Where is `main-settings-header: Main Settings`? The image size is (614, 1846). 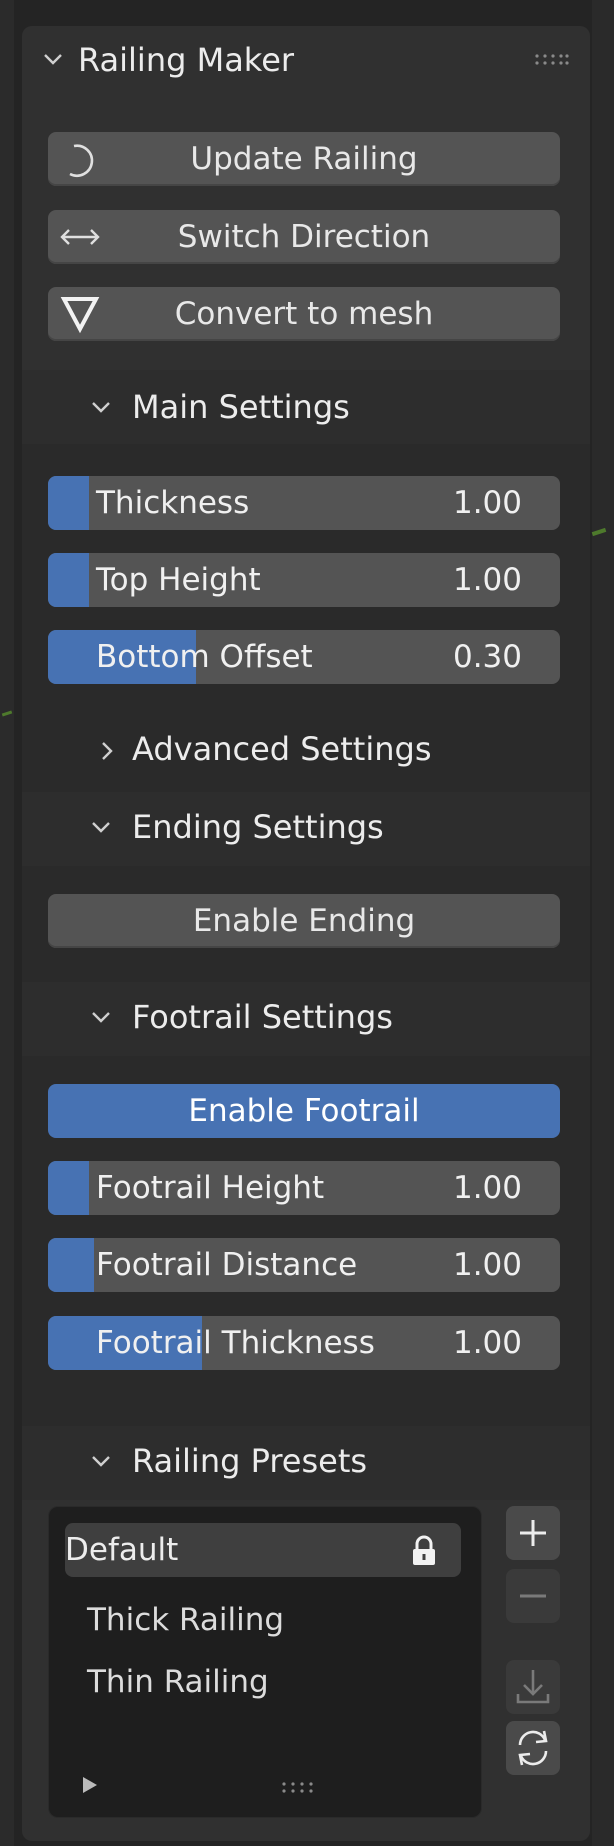 main-settings-header: Main Settings is located at coordinates (306, 407).